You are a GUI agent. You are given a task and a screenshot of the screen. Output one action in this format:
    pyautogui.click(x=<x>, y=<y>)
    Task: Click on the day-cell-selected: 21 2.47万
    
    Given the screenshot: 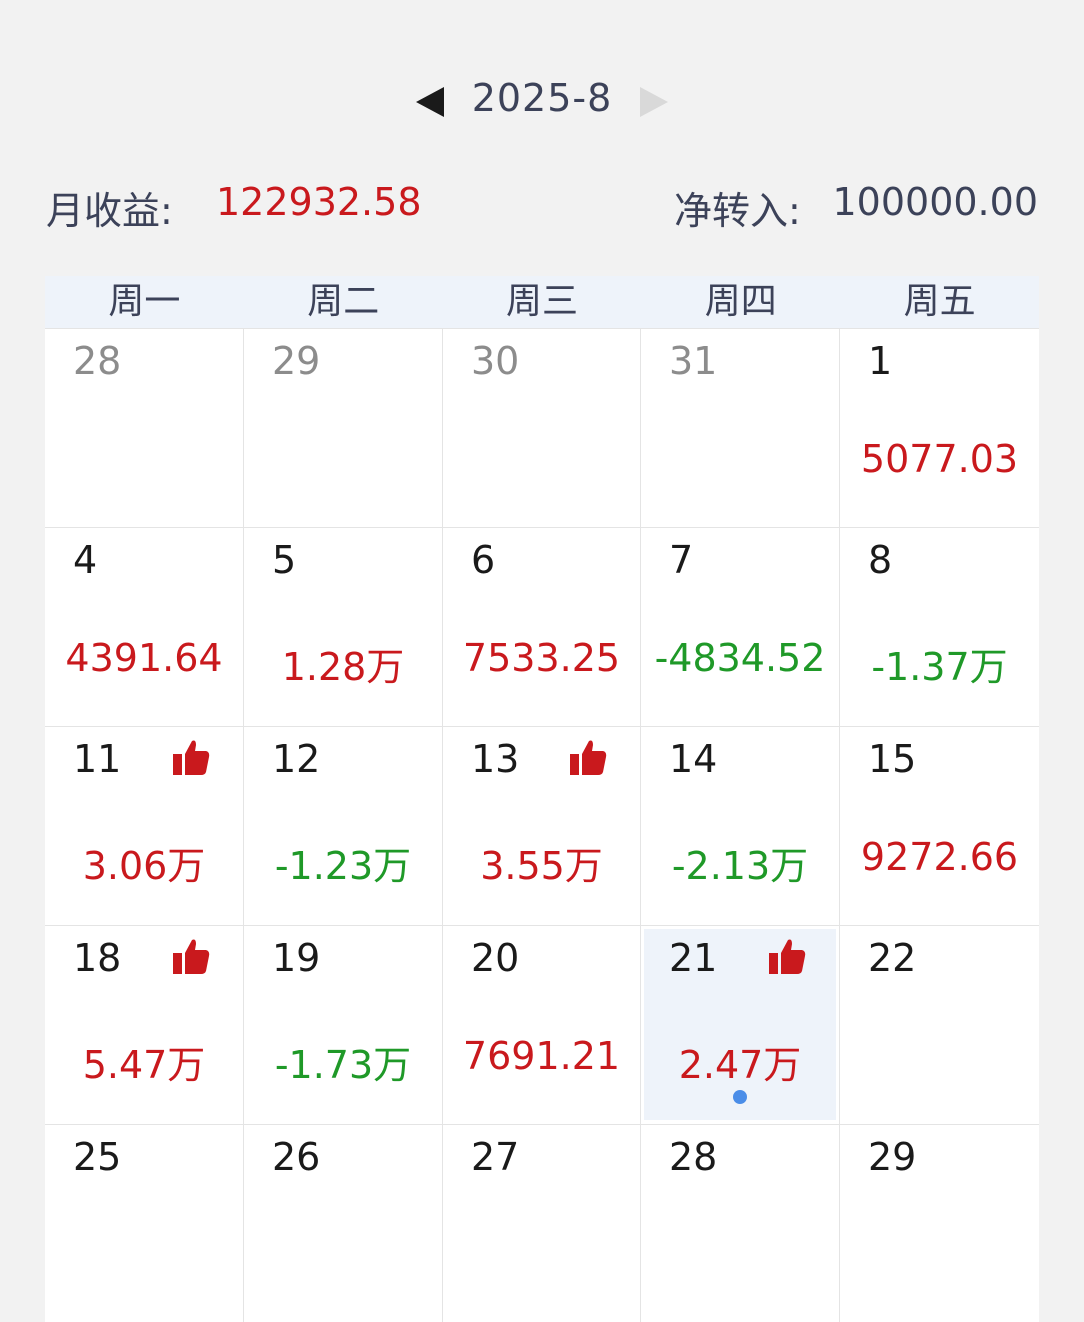 What is the action you would take?
    pyautogui.click(x=740, y=1025)
    